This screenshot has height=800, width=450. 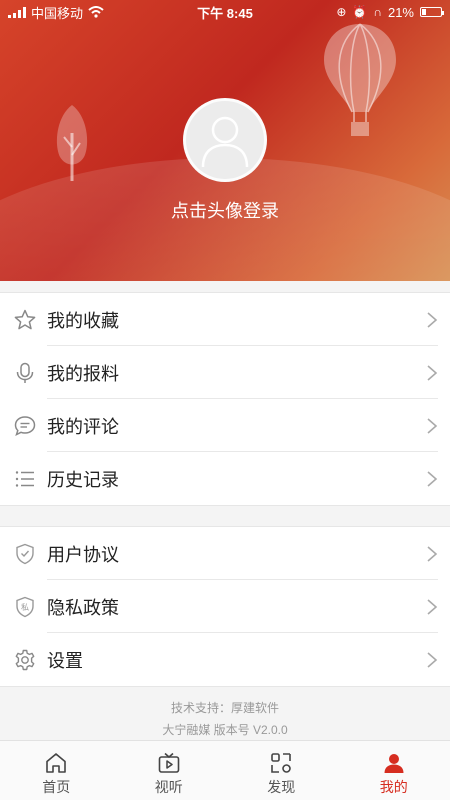 I want to click on shield-check-icon, so click(x=25, y=554).